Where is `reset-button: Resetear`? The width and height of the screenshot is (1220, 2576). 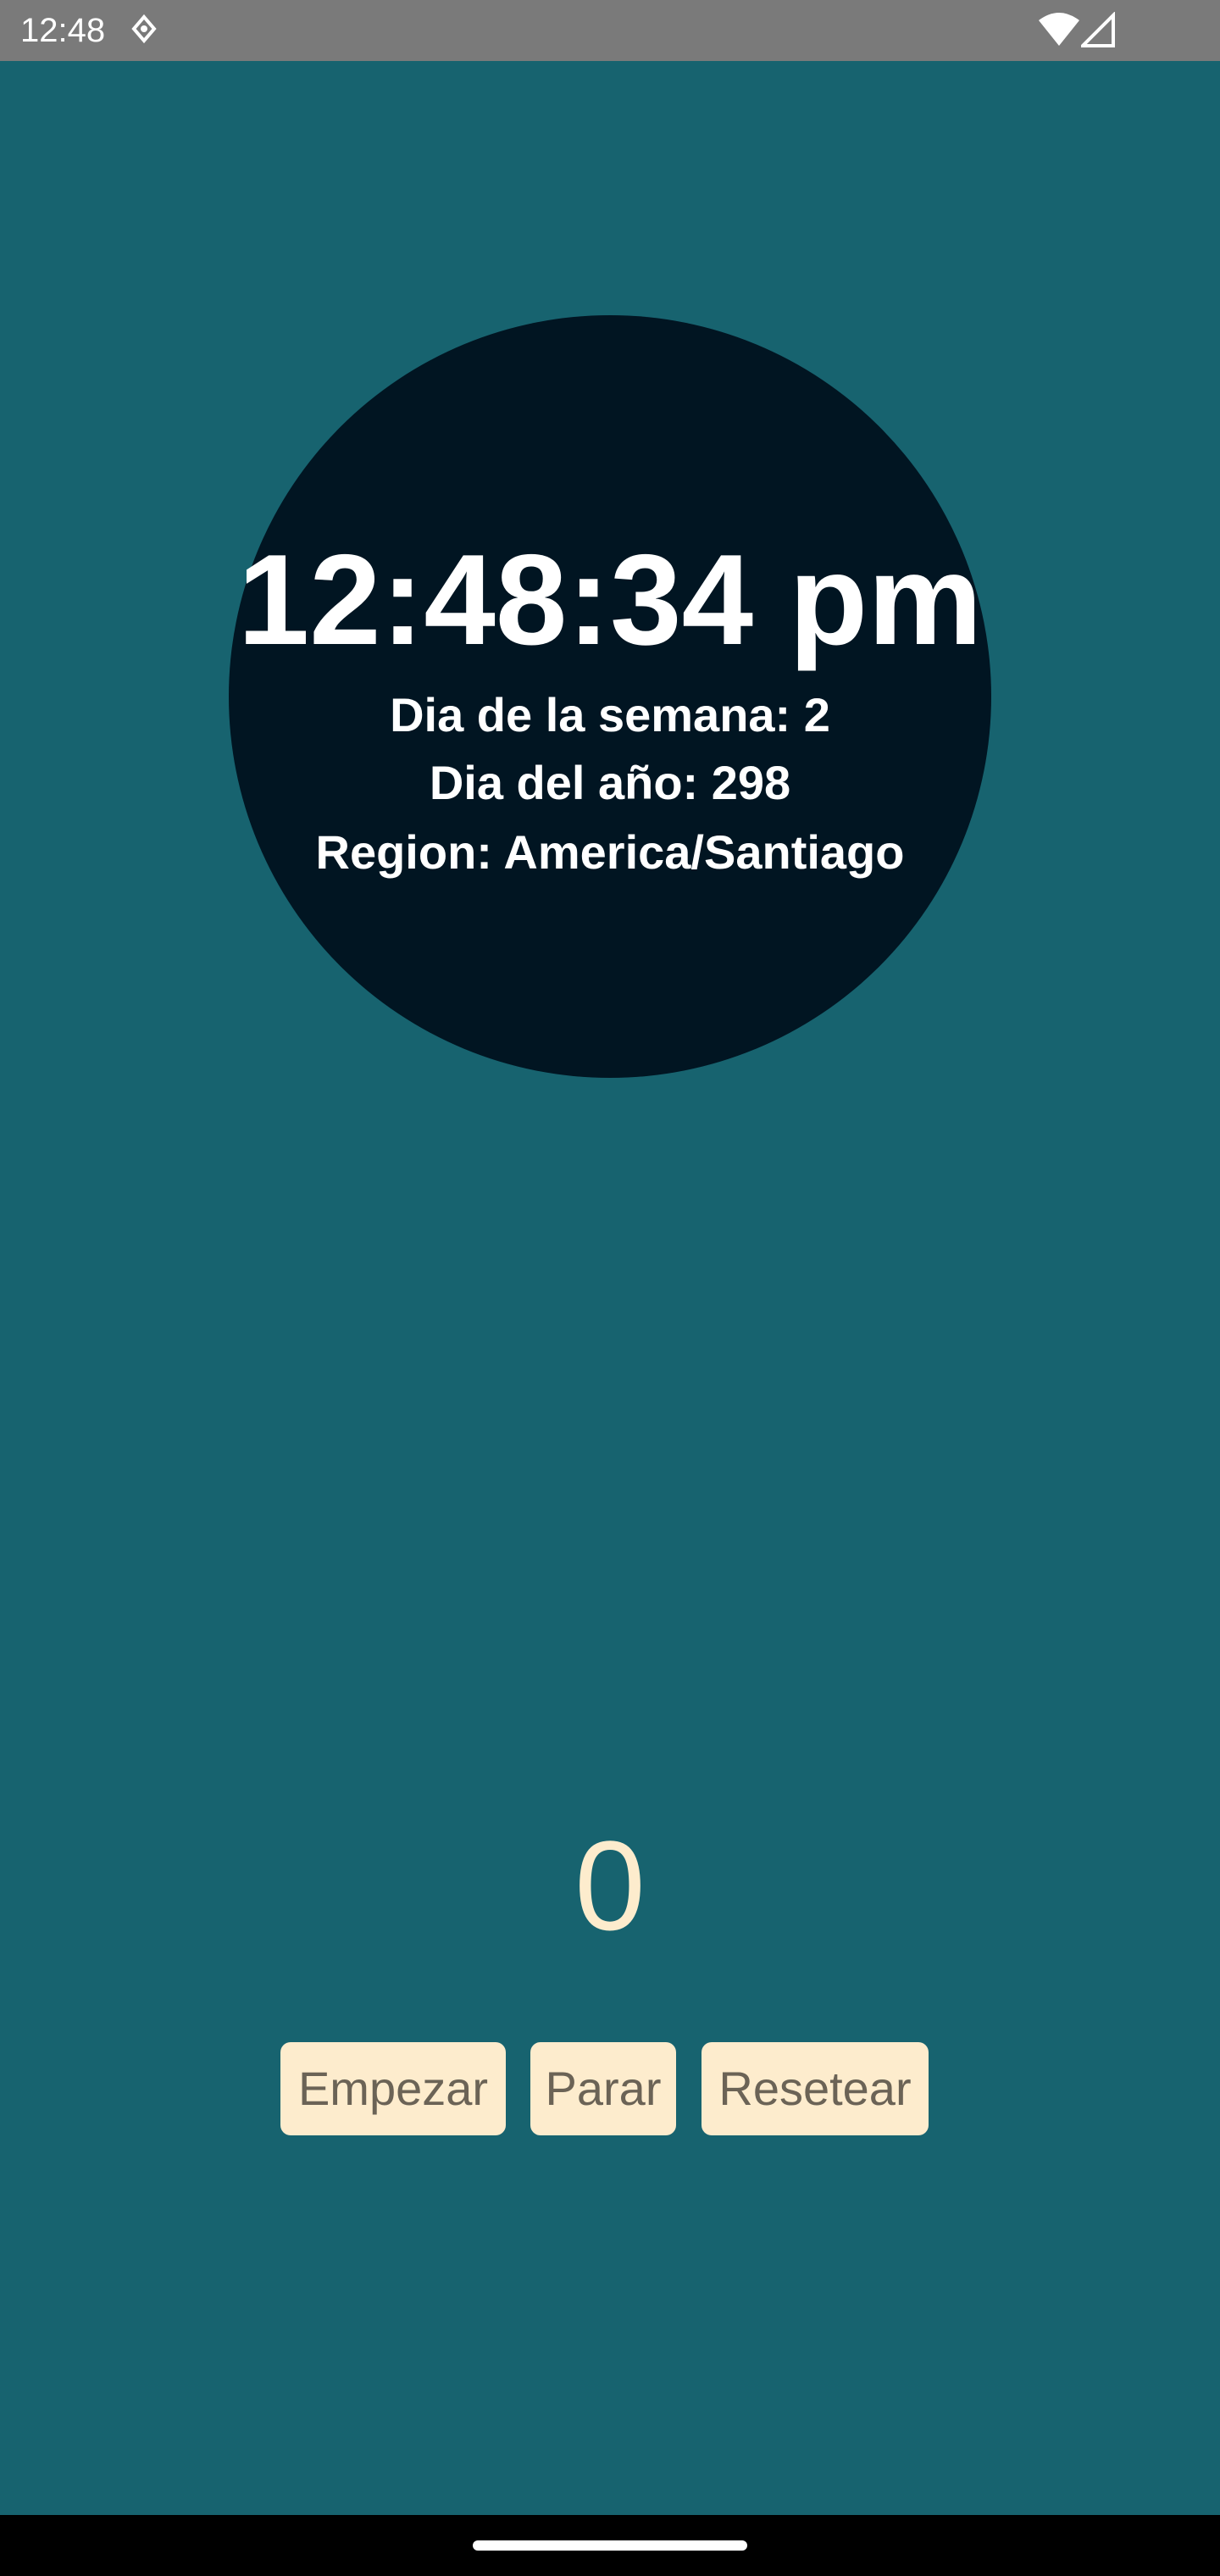 reset-button: Resetear is located at coordinates (815, 2088).